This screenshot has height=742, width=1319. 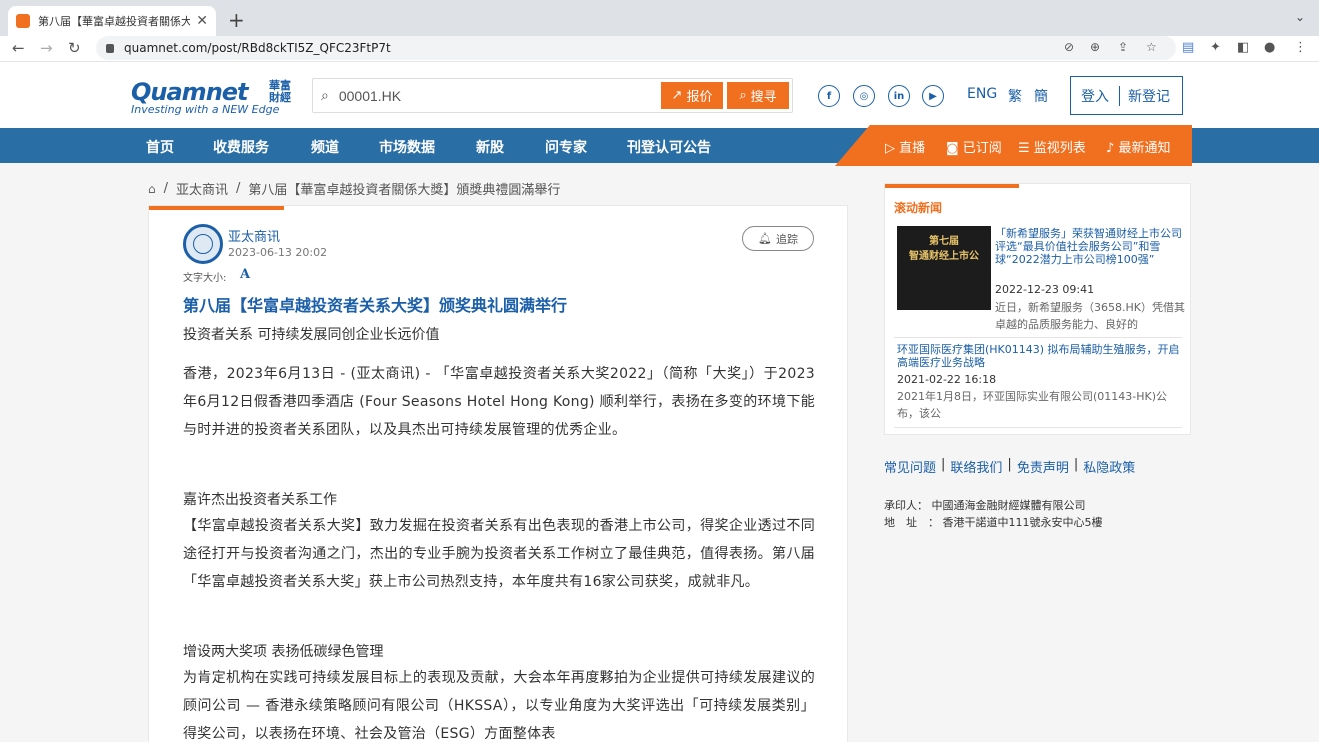 I want to click on nav-item-ask-expert: 问专家, so click(x=566, y=147).